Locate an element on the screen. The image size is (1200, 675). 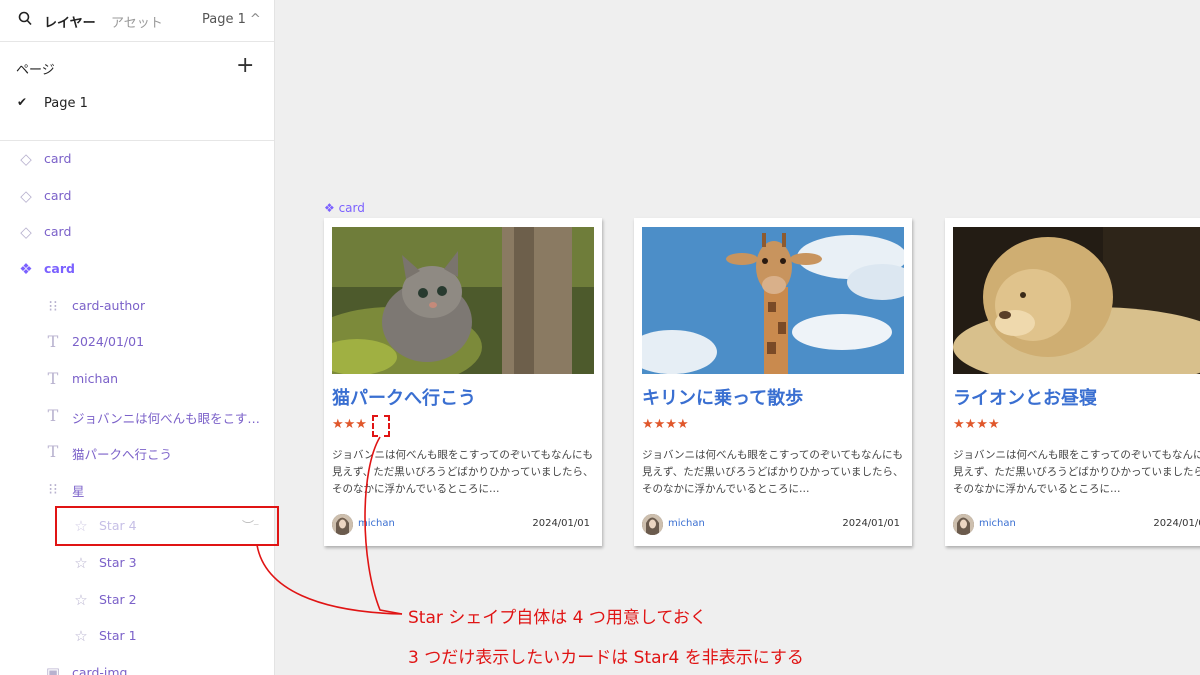
card-rating: ★★★ is located at coordinates (349, 424).